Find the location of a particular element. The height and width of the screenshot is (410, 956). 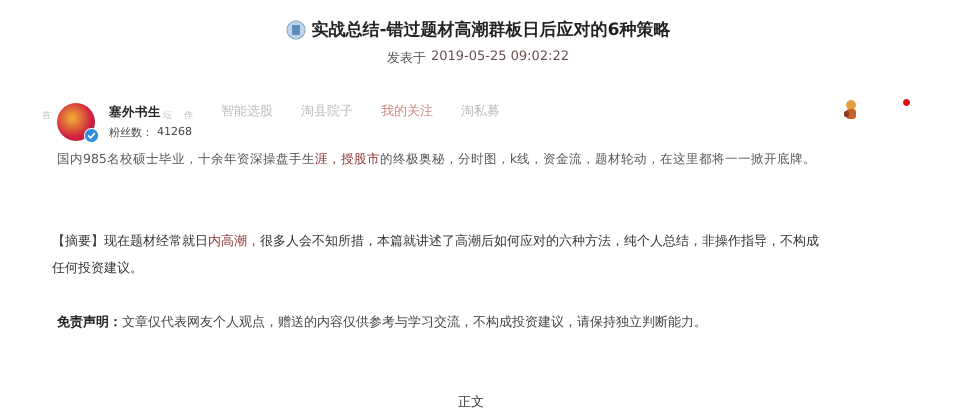

author-bio: 国内985名校硕士毕业，十余年资深操盘手生涯，授股市的终极奥秘，分时图，k线，资金流，题材轮动，在这里都将一一掀开底牌。 is located at coordinates (437, 159).